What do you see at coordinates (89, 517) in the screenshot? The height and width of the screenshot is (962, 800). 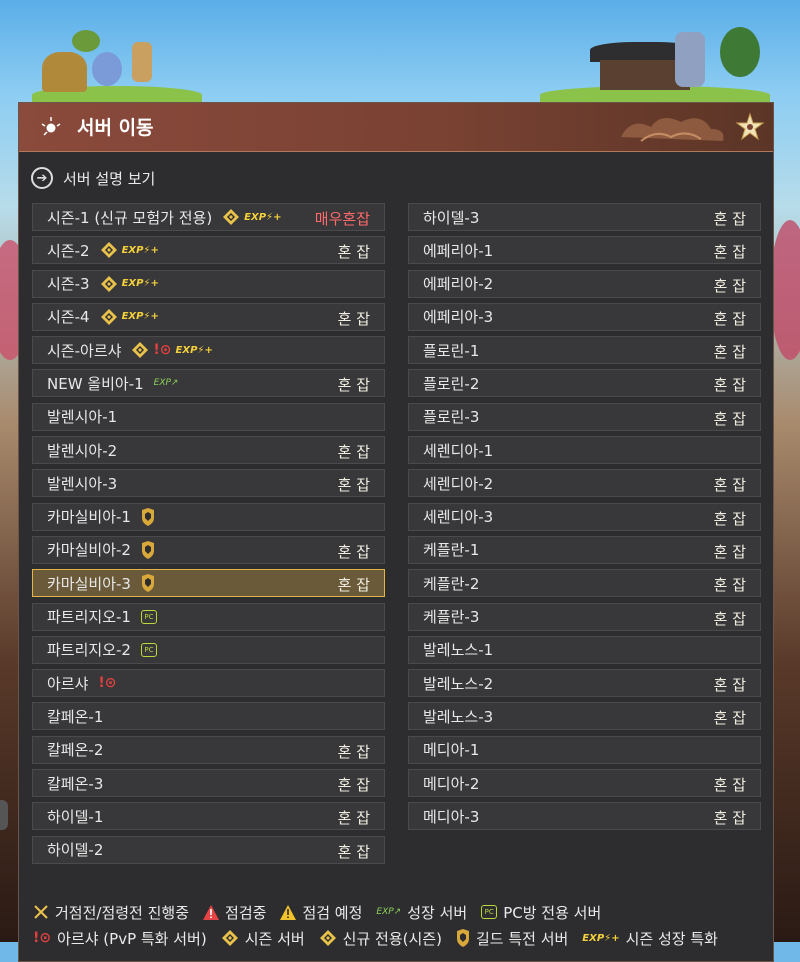 I see `server-name: 카마실비아-1` at bounding box center [89, 517].